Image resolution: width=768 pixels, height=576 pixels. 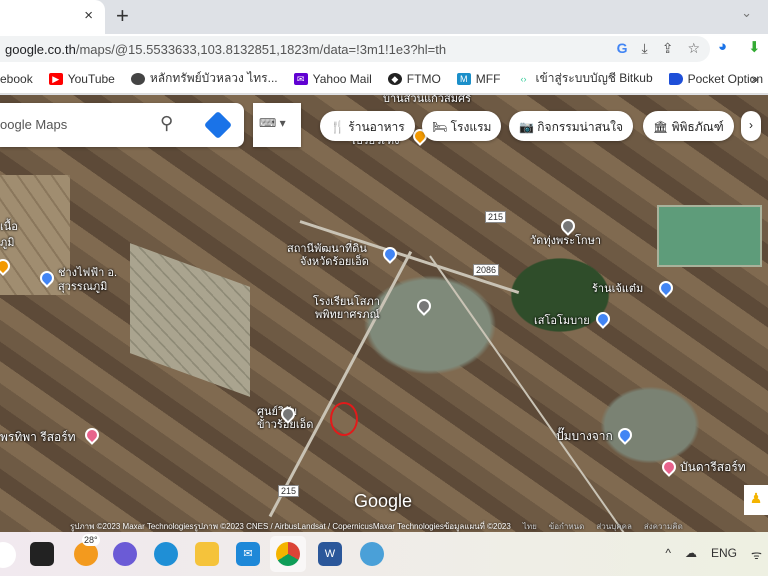 I want to click on red-circle-annotation, so click(x=344, y=419).